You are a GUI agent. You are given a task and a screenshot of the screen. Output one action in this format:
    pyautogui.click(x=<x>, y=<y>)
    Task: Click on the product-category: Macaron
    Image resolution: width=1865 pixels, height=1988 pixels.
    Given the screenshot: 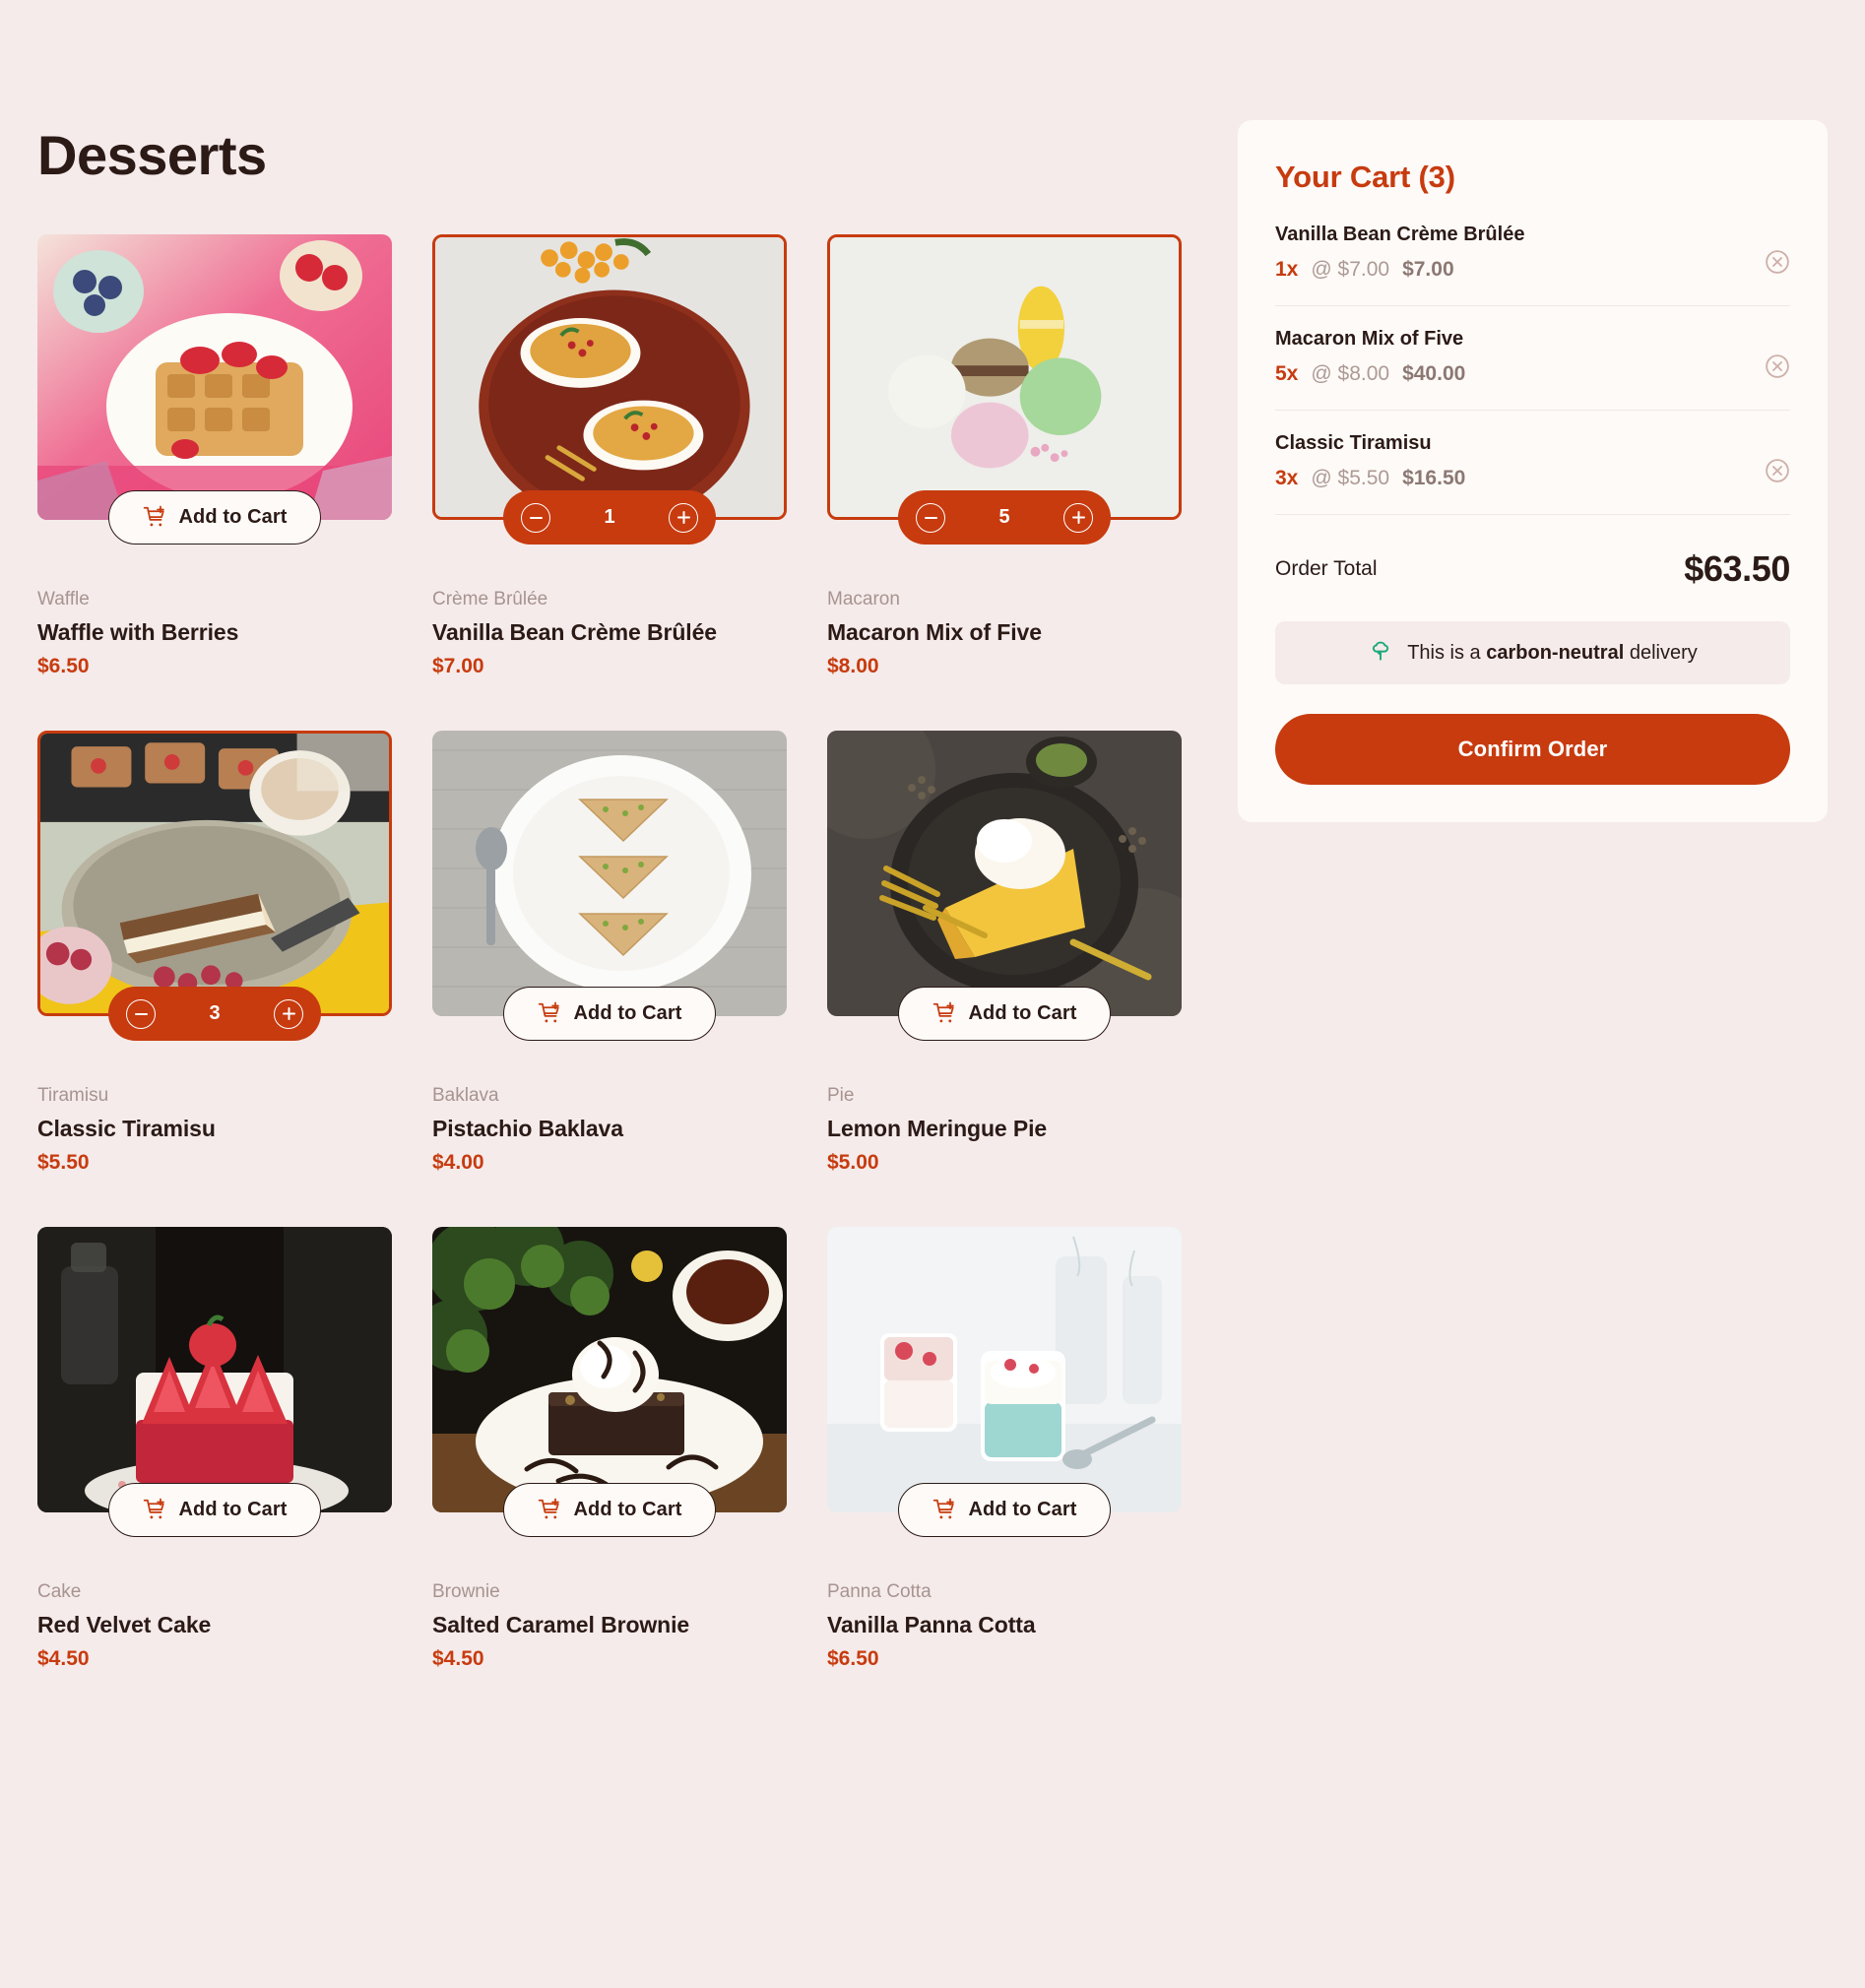 What is the action you would take?
    pyautogui.click(x=863, y=599)
    